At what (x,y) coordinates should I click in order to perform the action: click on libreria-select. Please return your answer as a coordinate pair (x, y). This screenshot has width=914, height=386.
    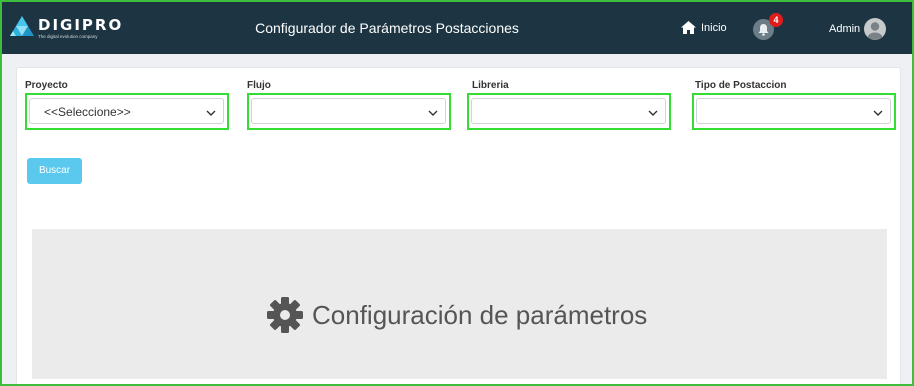
    Looking at the image, I should click on (568, 111).